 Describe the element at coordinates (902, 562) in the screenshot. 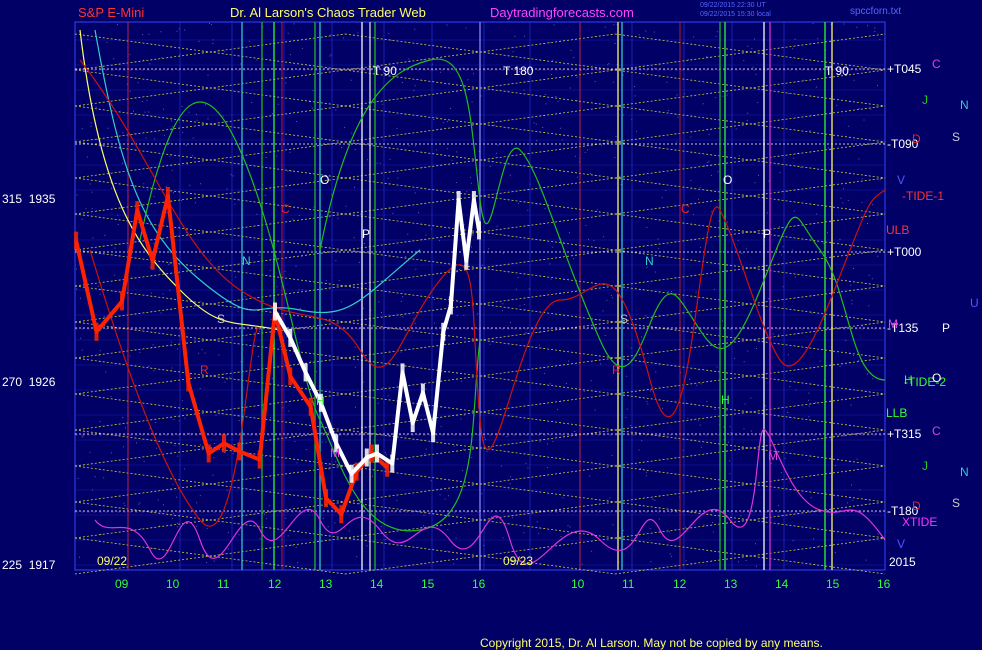

I see `year-label: 2015` at that location.